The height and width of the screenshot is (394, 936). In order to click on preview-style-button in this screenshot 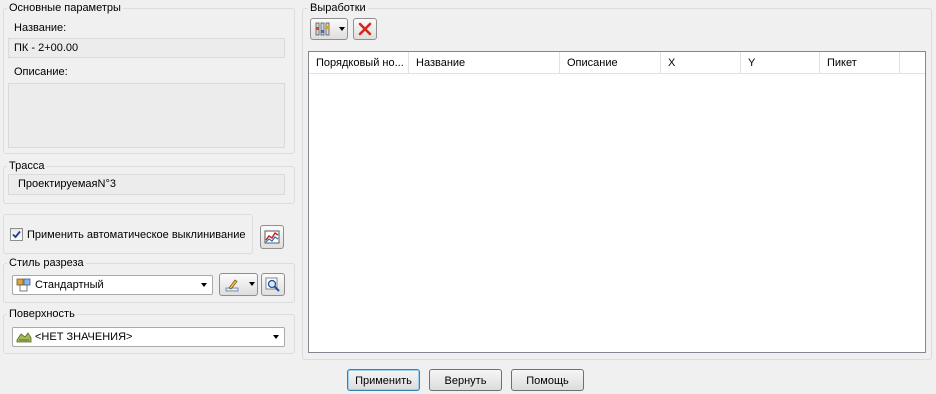, I will do `click(273, 284)`.